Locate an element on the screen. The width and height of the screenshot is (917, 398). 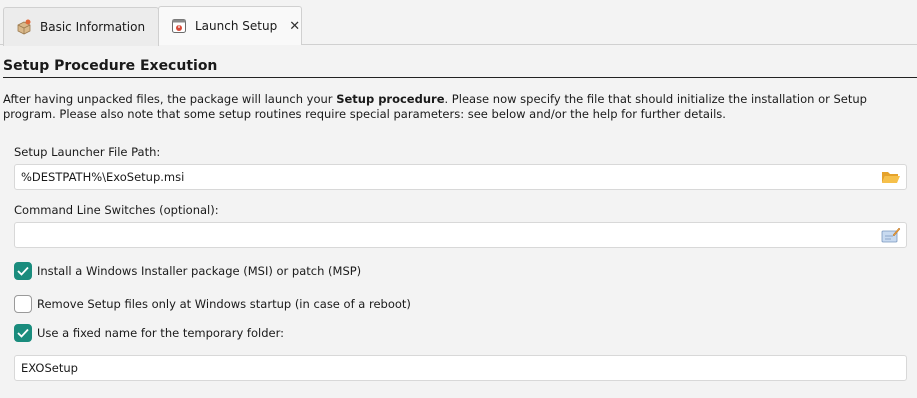
tab-label: Basic Information is located at coordinates (93, 27).